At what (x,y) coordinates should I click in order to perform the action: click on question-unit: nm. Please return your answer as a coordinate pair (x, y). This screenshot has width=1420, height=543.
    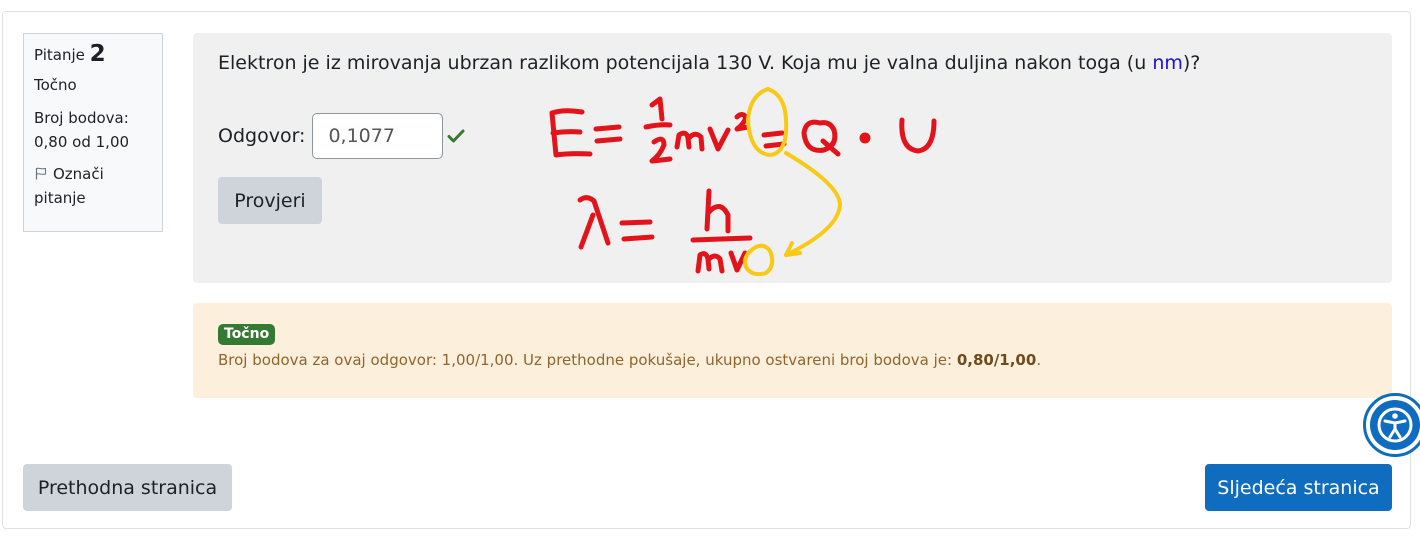
    Looking at the image, I should click on (1167, 63).